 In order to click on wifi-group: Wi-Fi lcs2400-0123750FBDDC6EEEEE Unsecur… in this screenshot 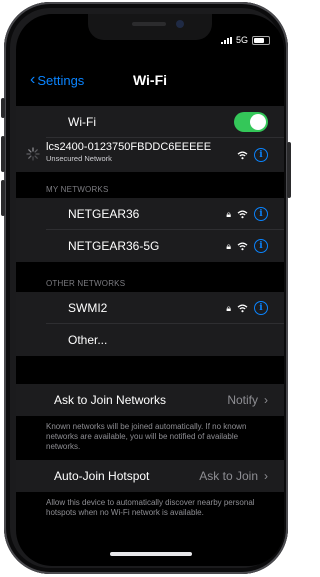, I will do `click(150, 139)`.